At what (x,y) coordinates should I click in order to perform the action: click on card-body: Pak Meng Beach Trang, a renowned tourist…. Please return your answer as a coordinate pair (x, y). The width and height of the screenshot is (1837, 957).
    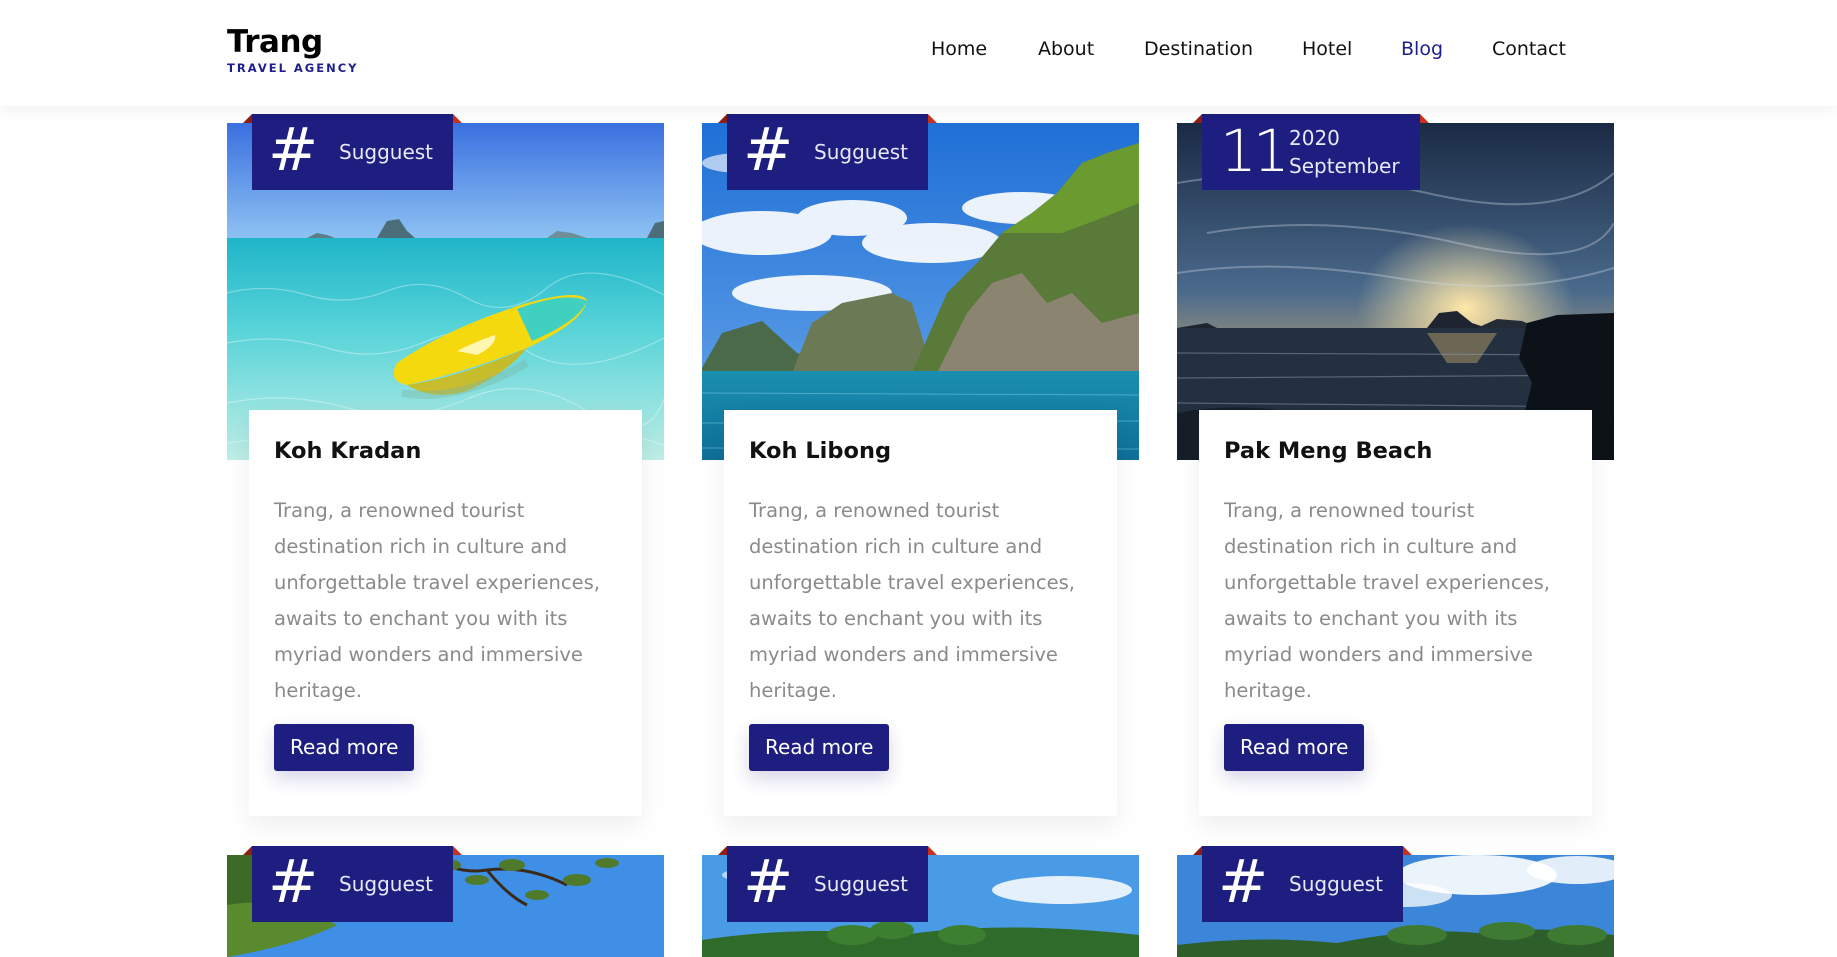
    Looking at the image, I should click on (1395, 613).